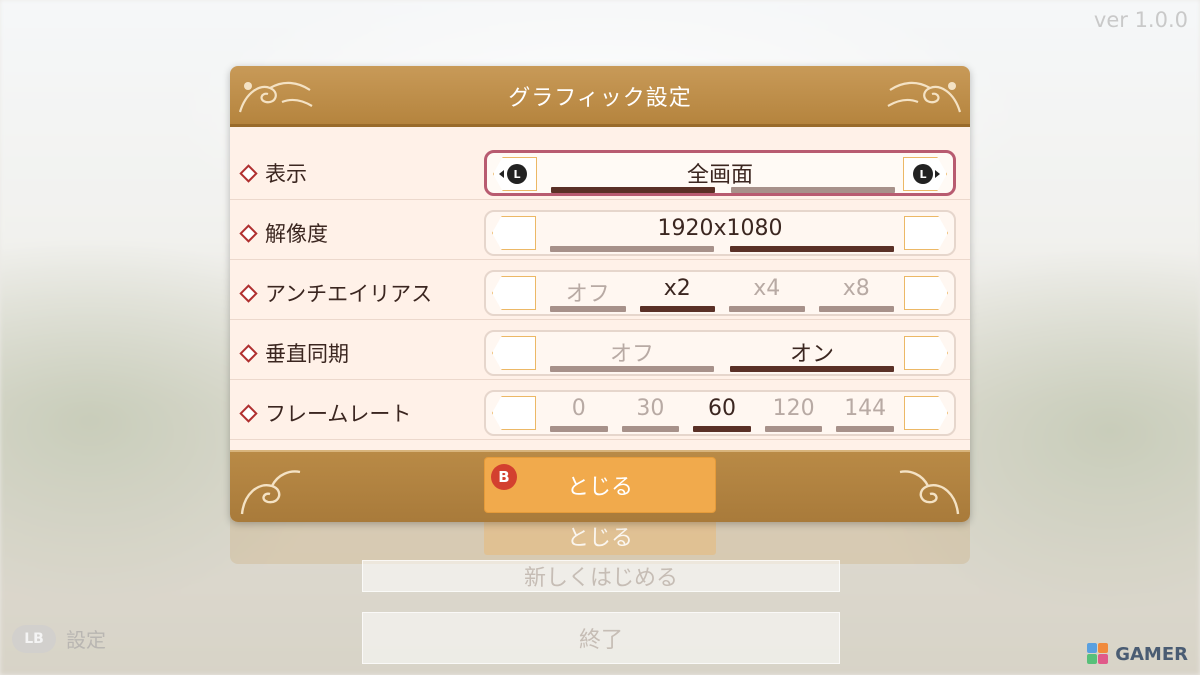 The height and width of the screenshot is (675, 1200). I want to click on footer-right-flourish-icon, so click(929, 492).